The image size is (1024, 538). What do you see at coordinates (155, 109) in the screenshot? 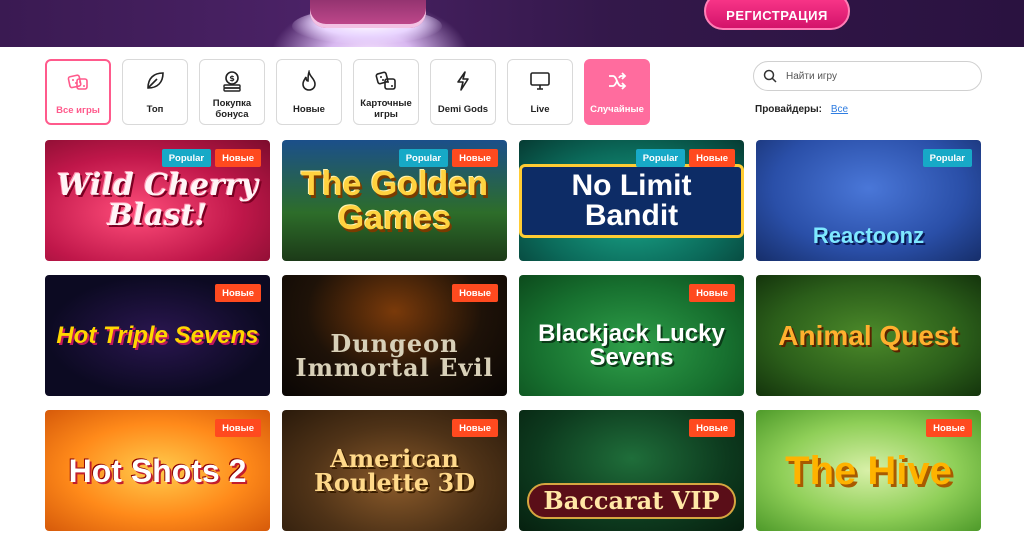
I see `filter-label: Топ` at bounding box center [155, 109].